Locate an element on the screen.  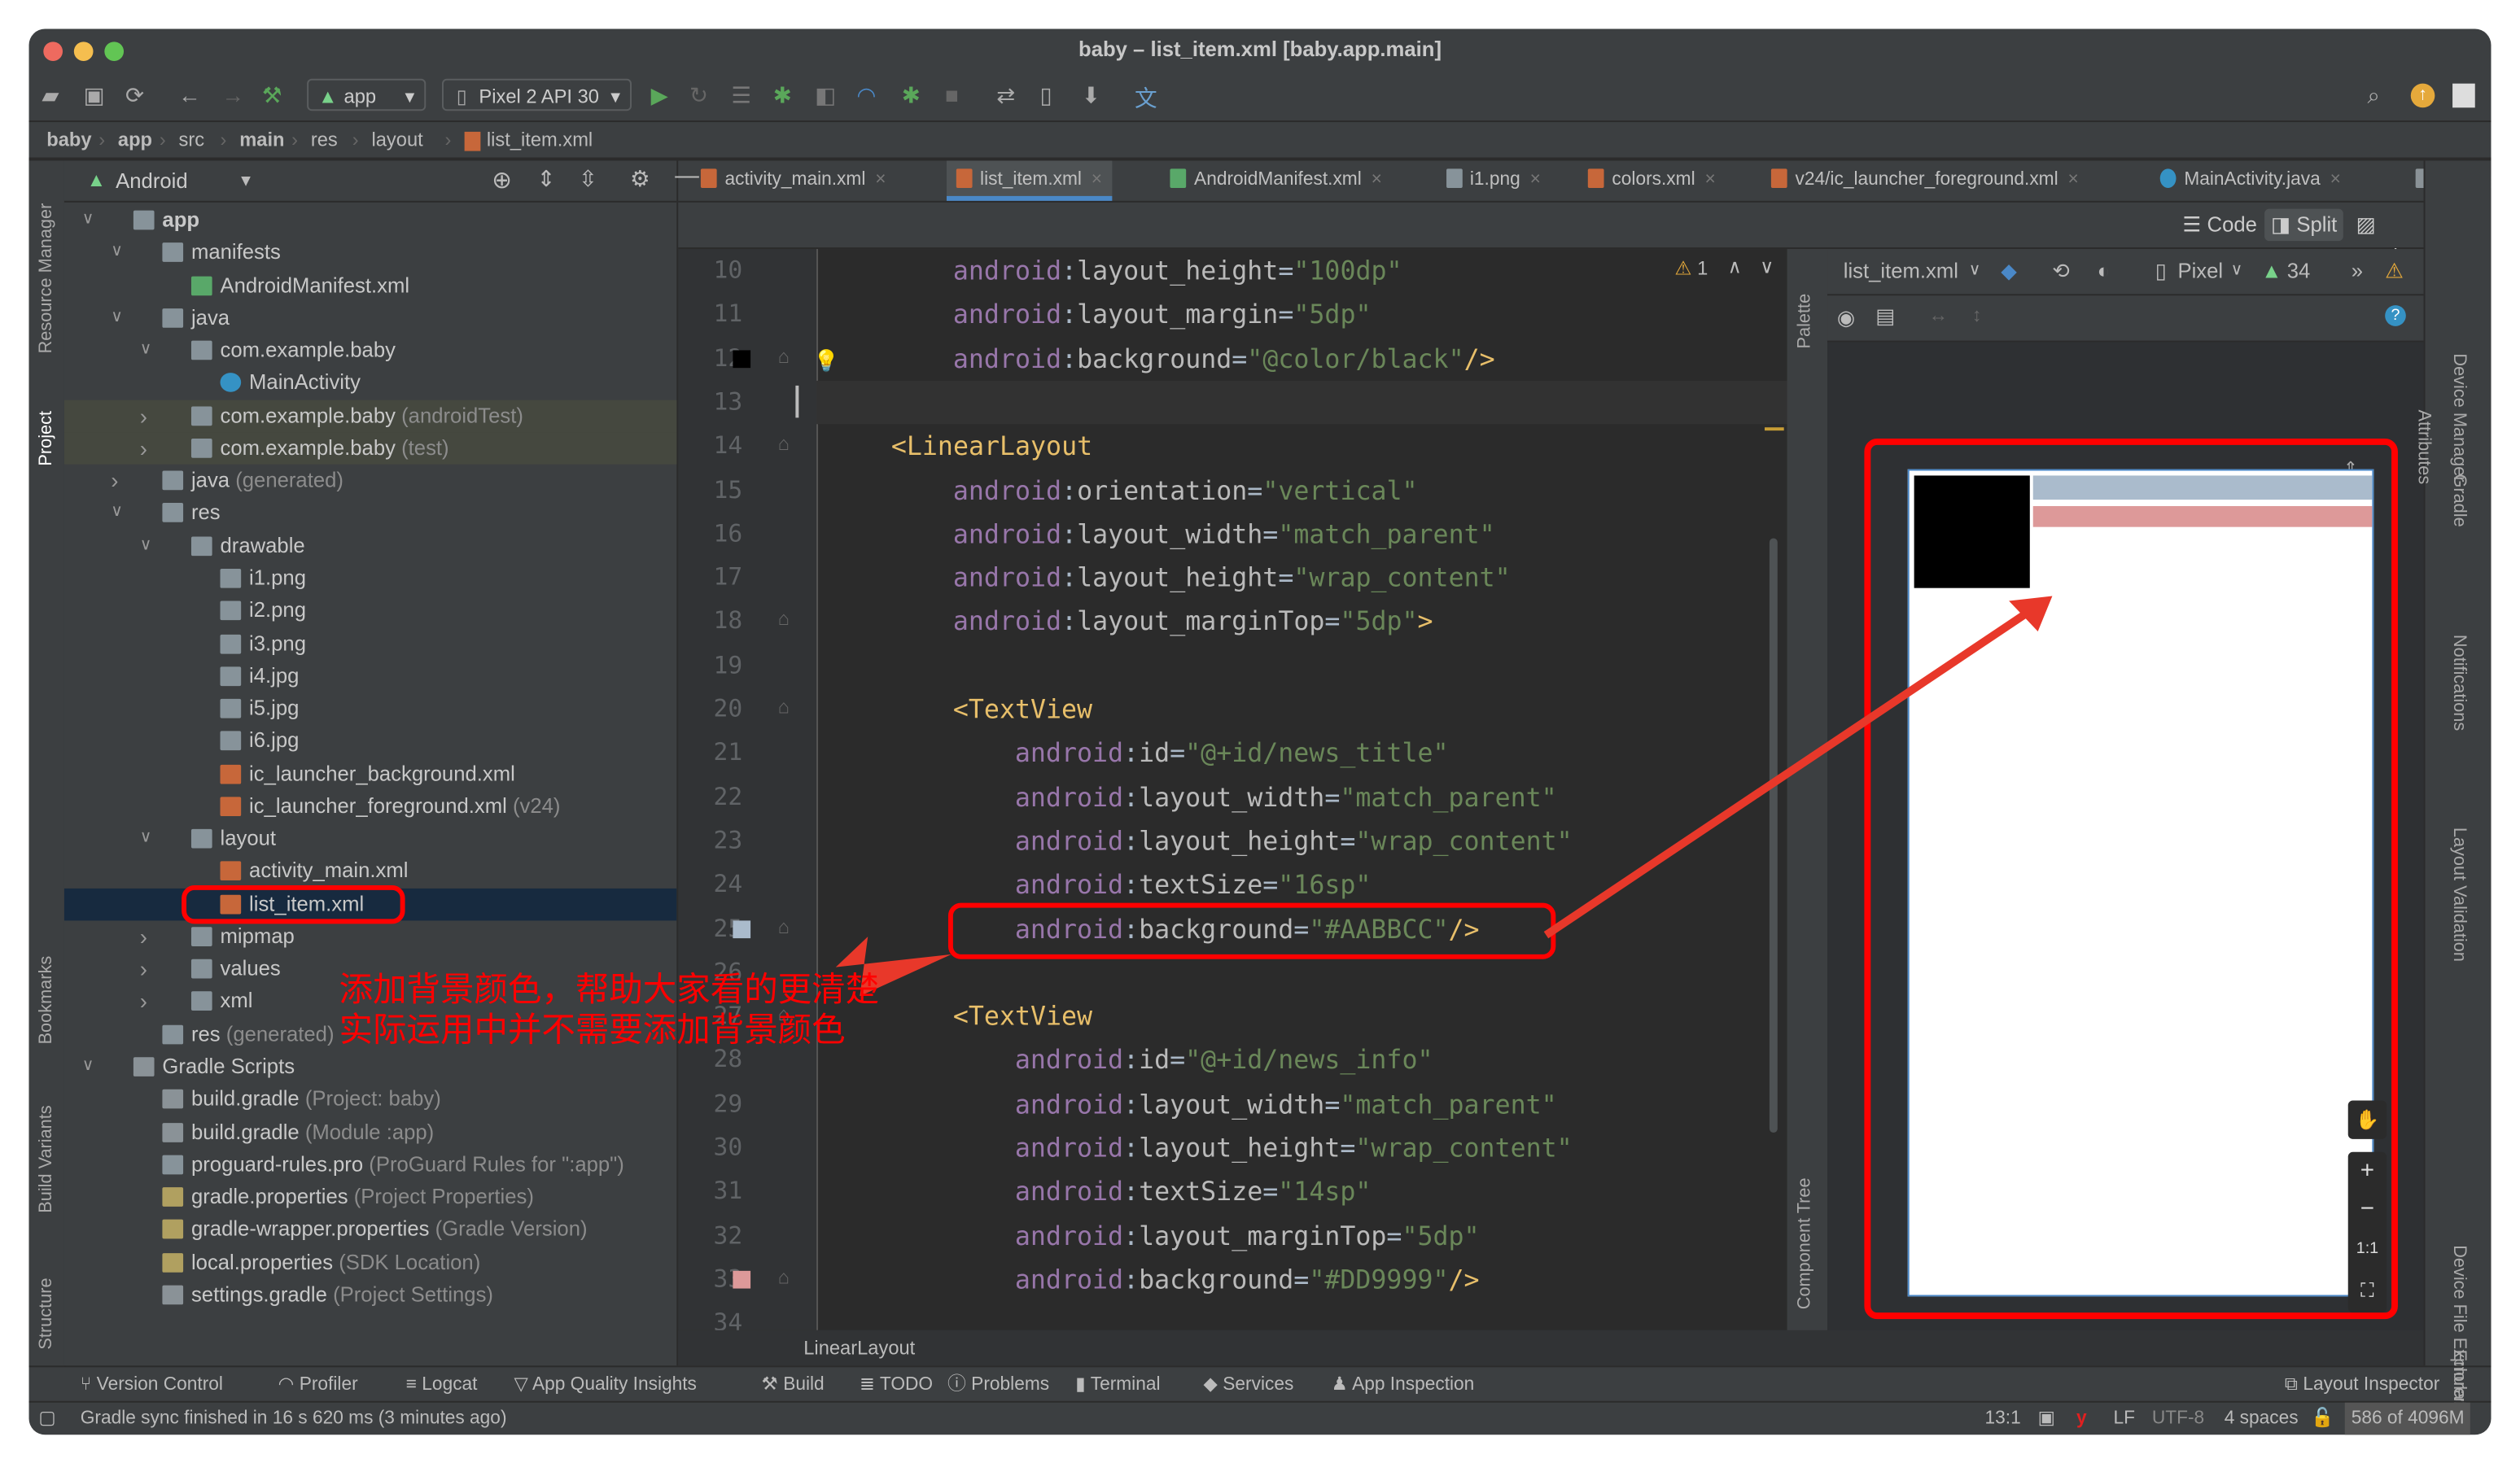
arrow-to-preview-icon is located at coordinates (1798, 767).